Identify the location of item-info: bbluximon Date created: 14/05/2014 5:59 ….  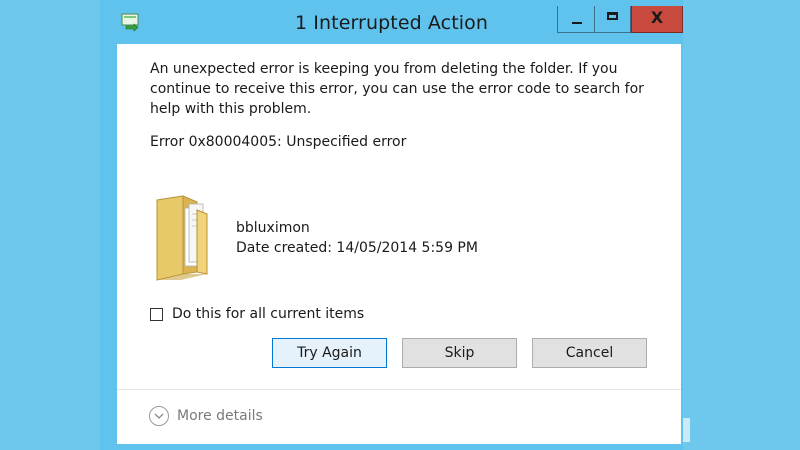
(357, 238).